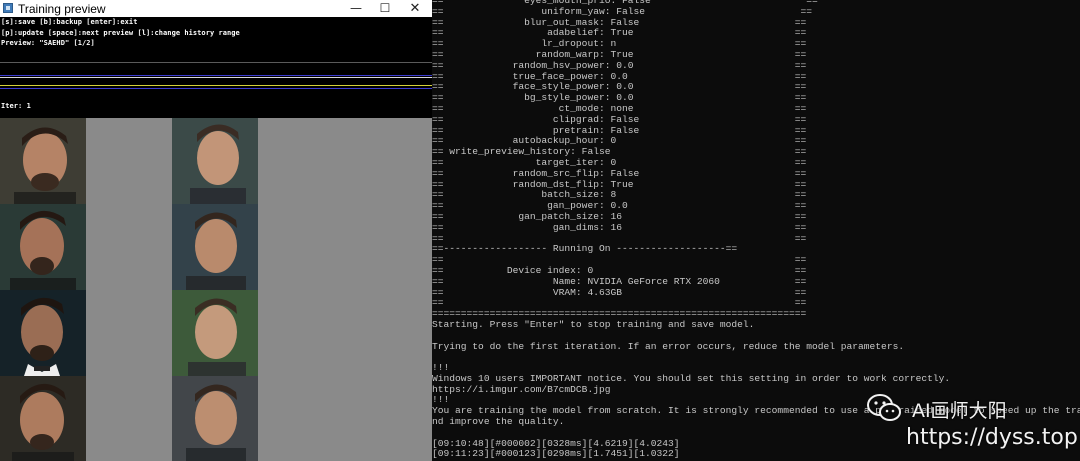 This screenshot has width=1080, height=461. I want to click on console-line: == uniform_yaw: False ==, so click(622, 11).